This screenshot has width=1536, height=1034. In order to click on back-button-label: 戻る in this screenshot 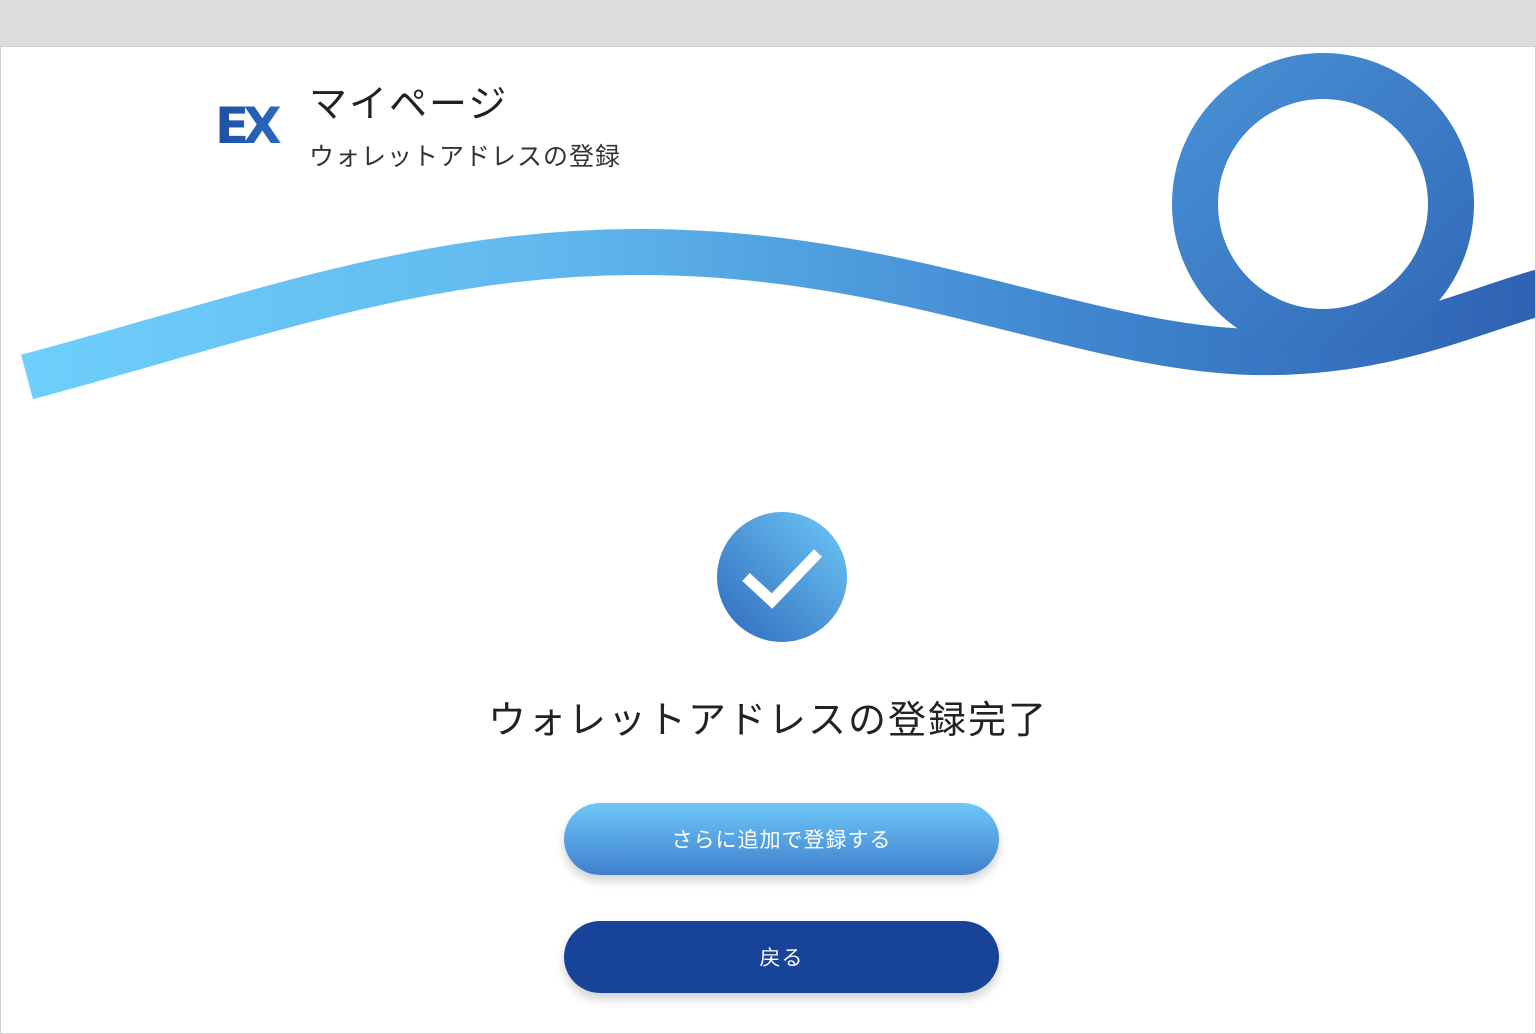, I will do `click(781, 958)`.